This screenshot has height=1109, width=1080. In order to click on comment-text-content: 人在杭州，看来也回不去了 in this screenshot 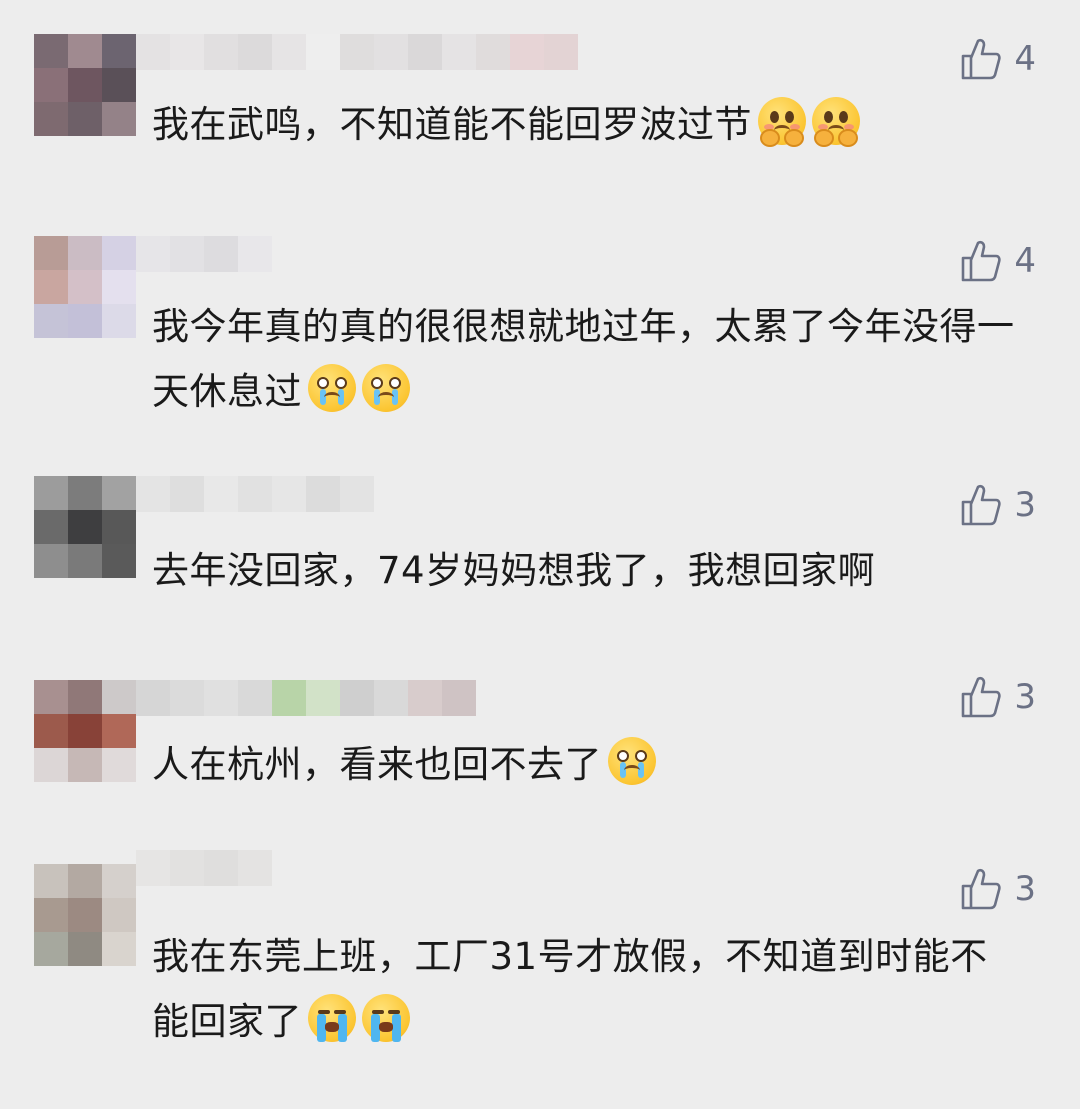, I will do `click(377, 764)`.